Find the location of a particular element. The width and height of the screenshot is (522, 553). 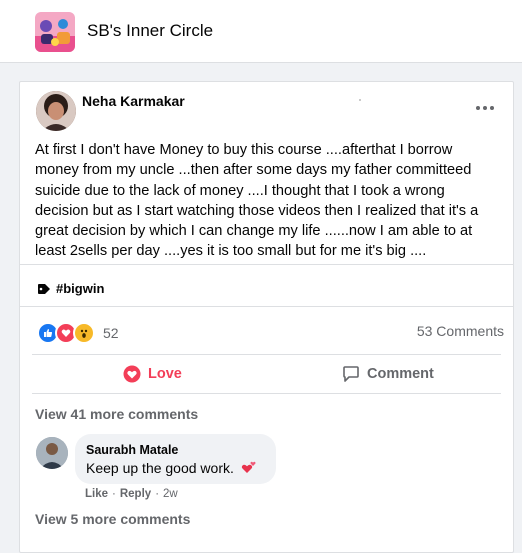

reaction-summary: 52 is located at coordinates (78, 333).